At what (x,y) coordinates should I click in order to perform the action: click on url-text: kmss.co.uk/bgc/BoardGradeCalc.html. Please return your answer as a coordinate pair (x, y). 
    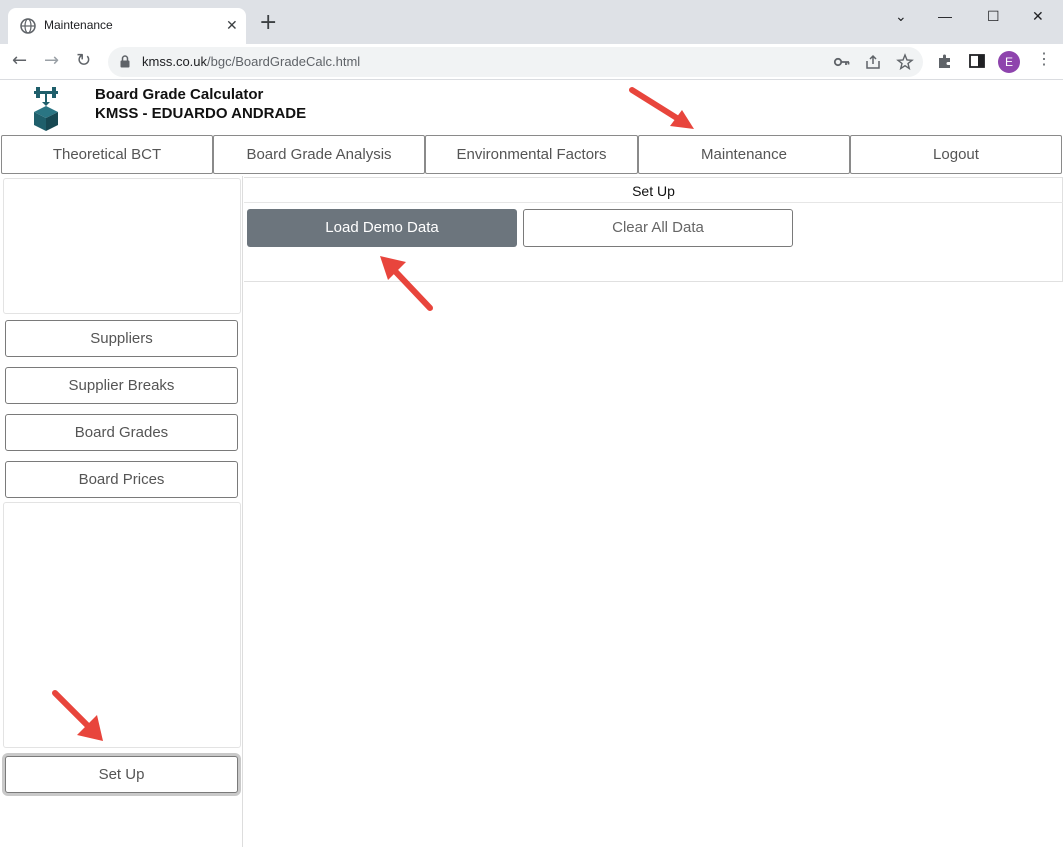
    Looking at the image, I should click on (251, 61).